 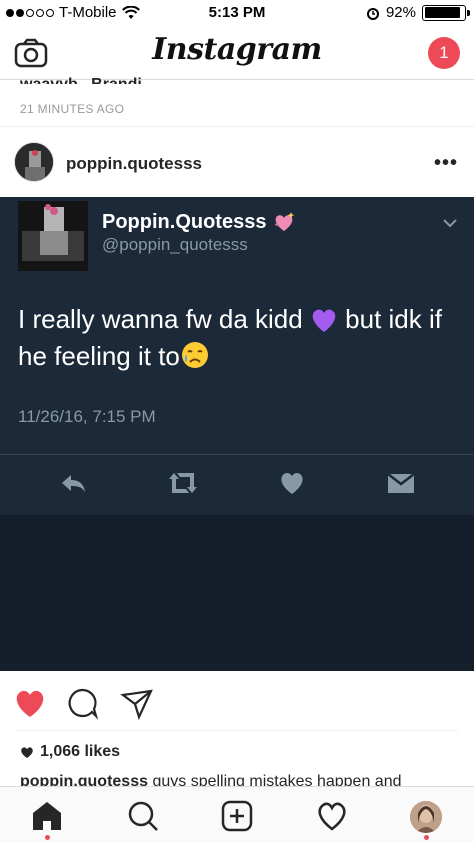 What do you see at coordinates (73, 483) in the screenshot?
I see `reply-icon` at bounding box center [73, 483].